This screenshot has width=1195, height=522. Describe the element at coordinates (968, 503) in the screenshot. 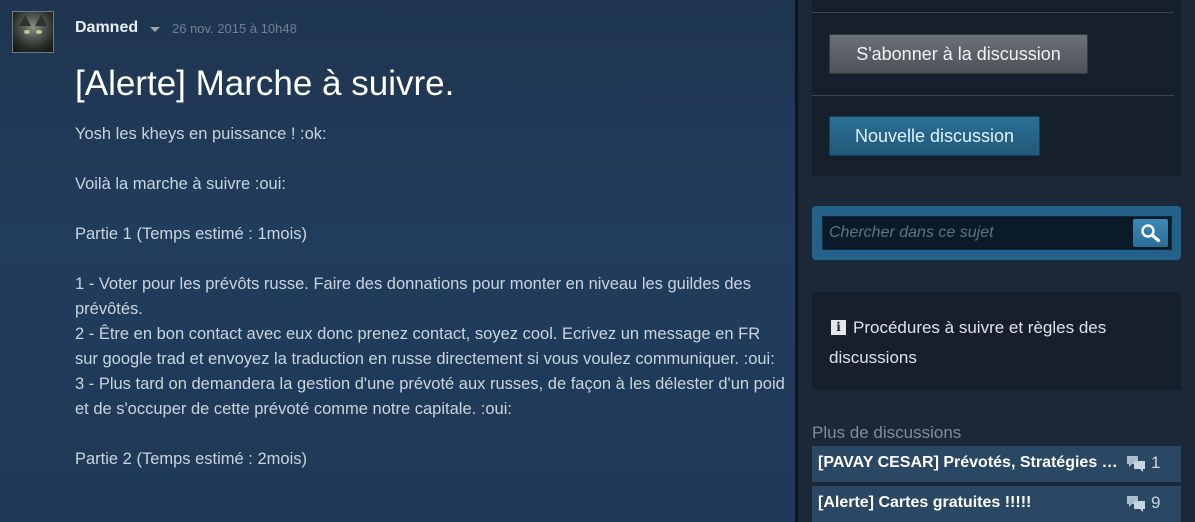

I see `discussion-title: [Alerte] Cartes gratuites !!!!!` at that location.